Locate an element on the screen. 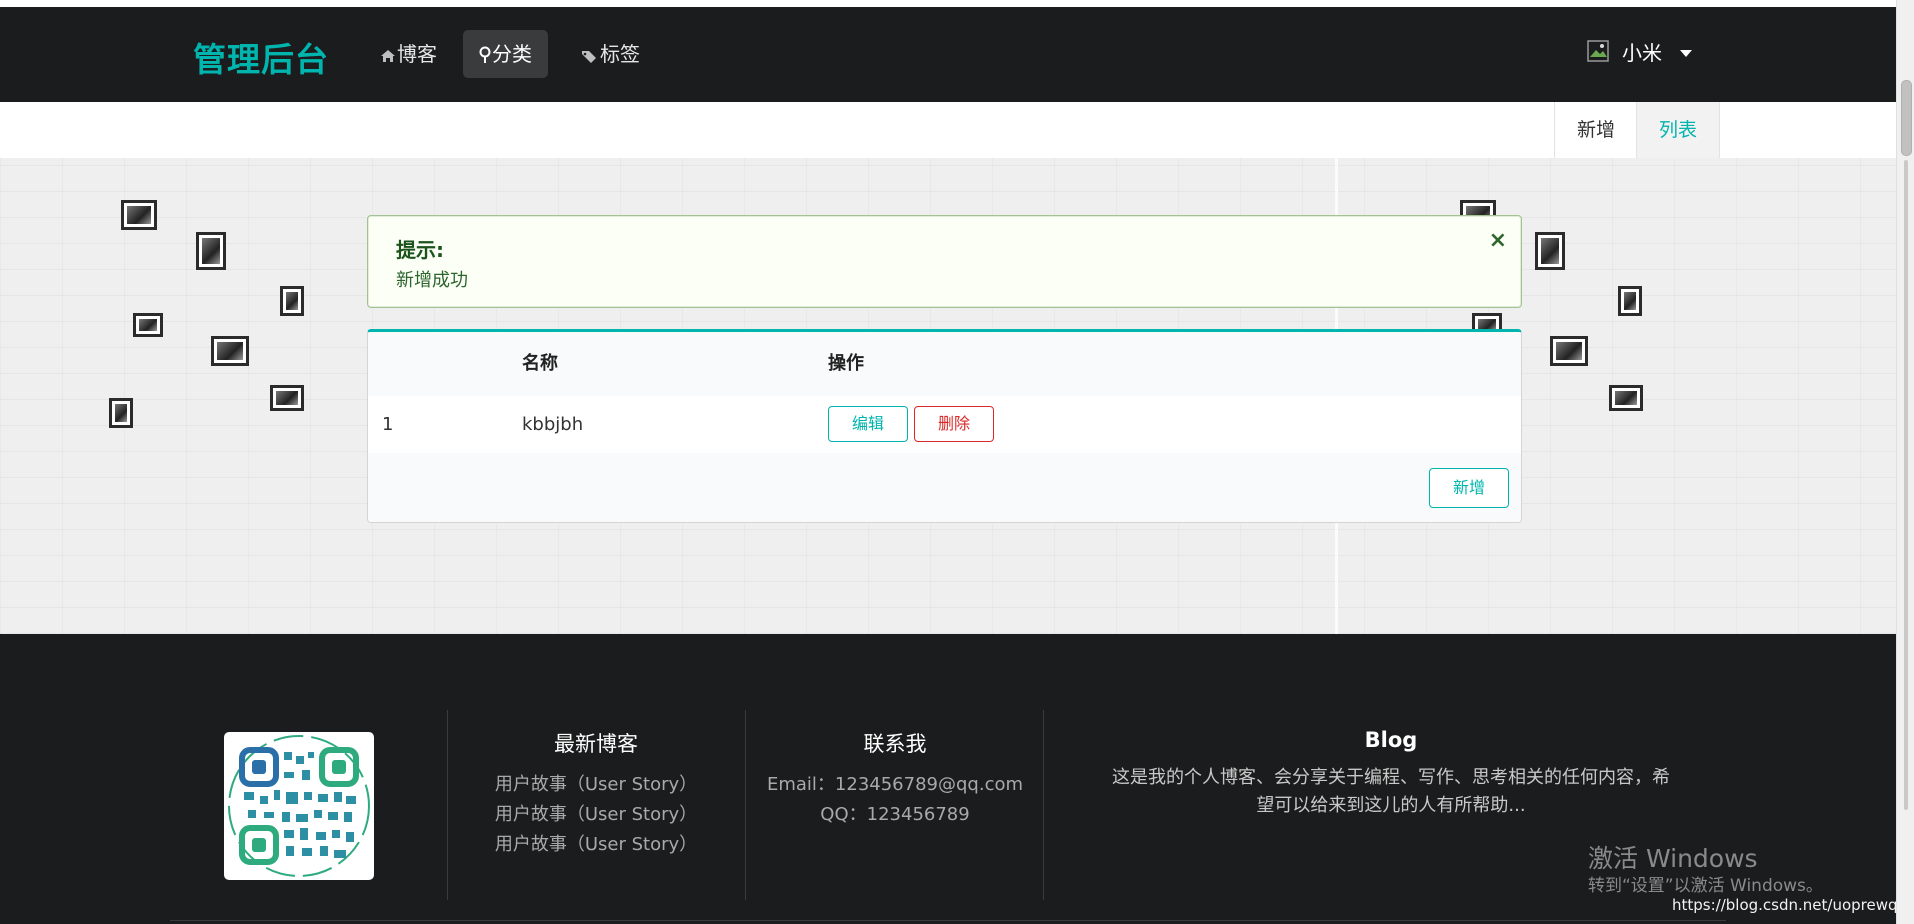 The height and width of the screenshot is (924, 1914). nav-item-blog: 博客 is located at coordinates (408, 54).